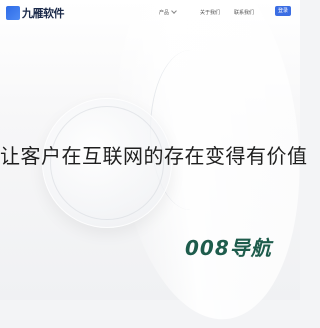 The image size is (320, 328). What do you see at coordinates (228, 248) in the screenshot?
I see `brand-watermark: 008导航` at bounding box center [228, 248].